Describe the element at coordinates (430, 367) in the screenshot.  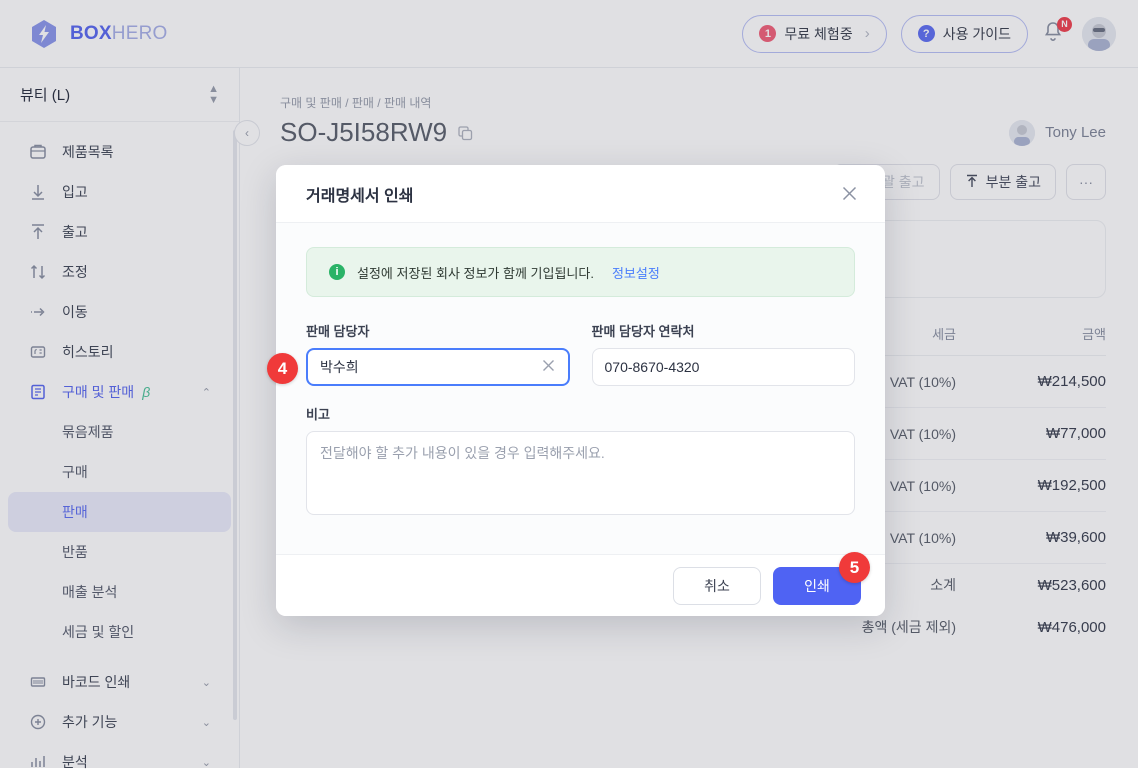
I see `sales-rep-value: 박수희` at that location.